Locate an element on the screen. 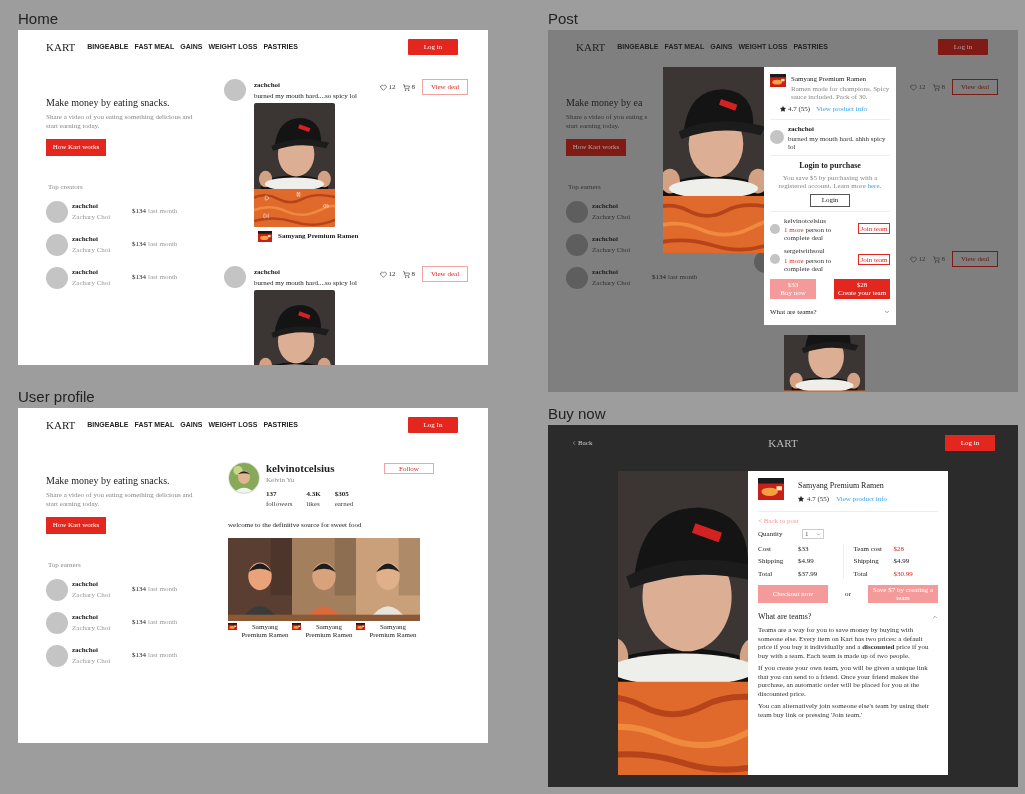  product-name: Samyang Premium Ramen is located at coordinates (841, 486).